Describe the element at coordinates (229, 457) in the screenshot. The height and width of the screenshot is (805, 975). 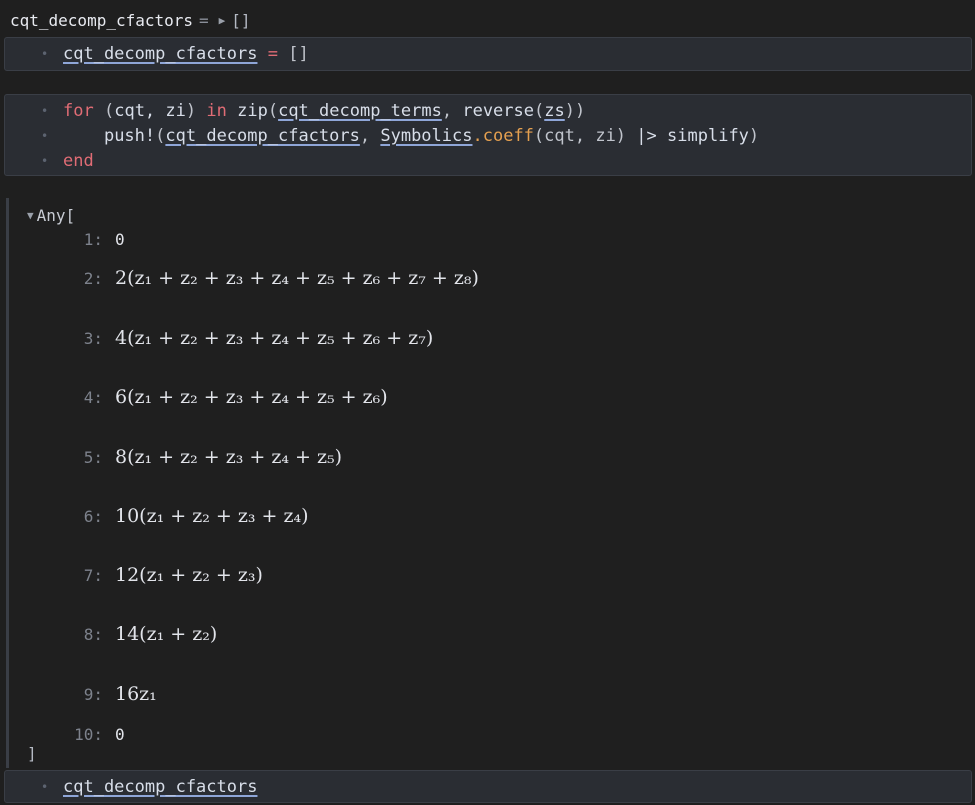
I see `entry-value: 8(z₁ + z₂ + z₃ + z₄ + z₅)` at that location.